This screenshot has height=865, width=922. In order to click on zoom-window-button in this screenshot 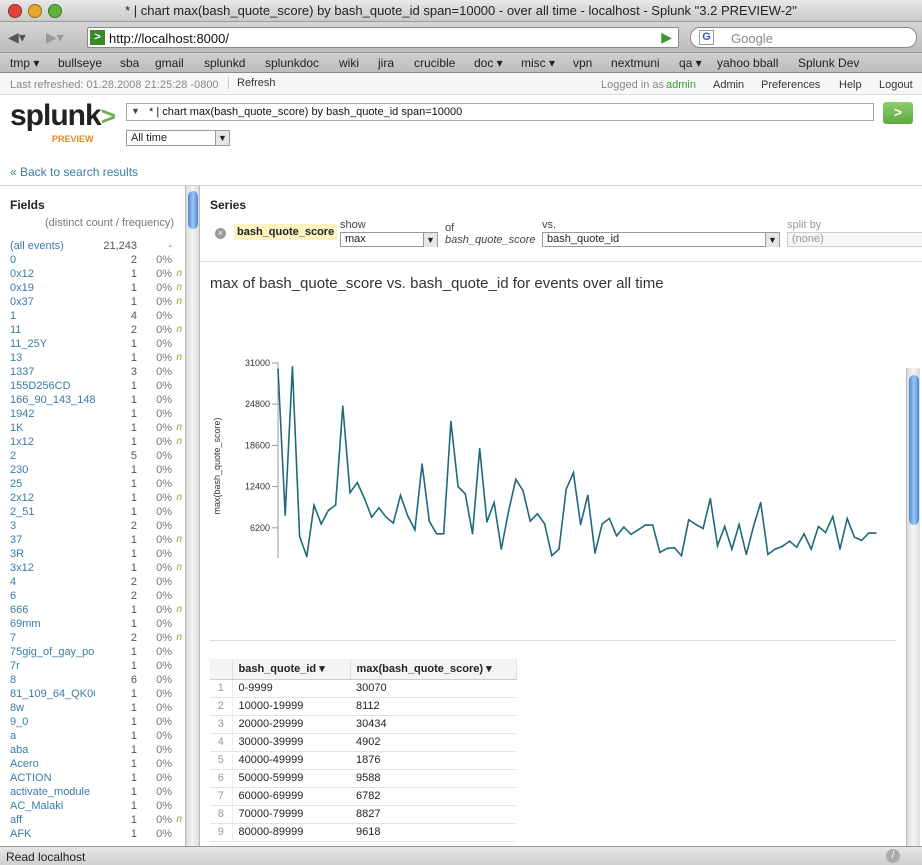, I will do `click(55, 11)`.